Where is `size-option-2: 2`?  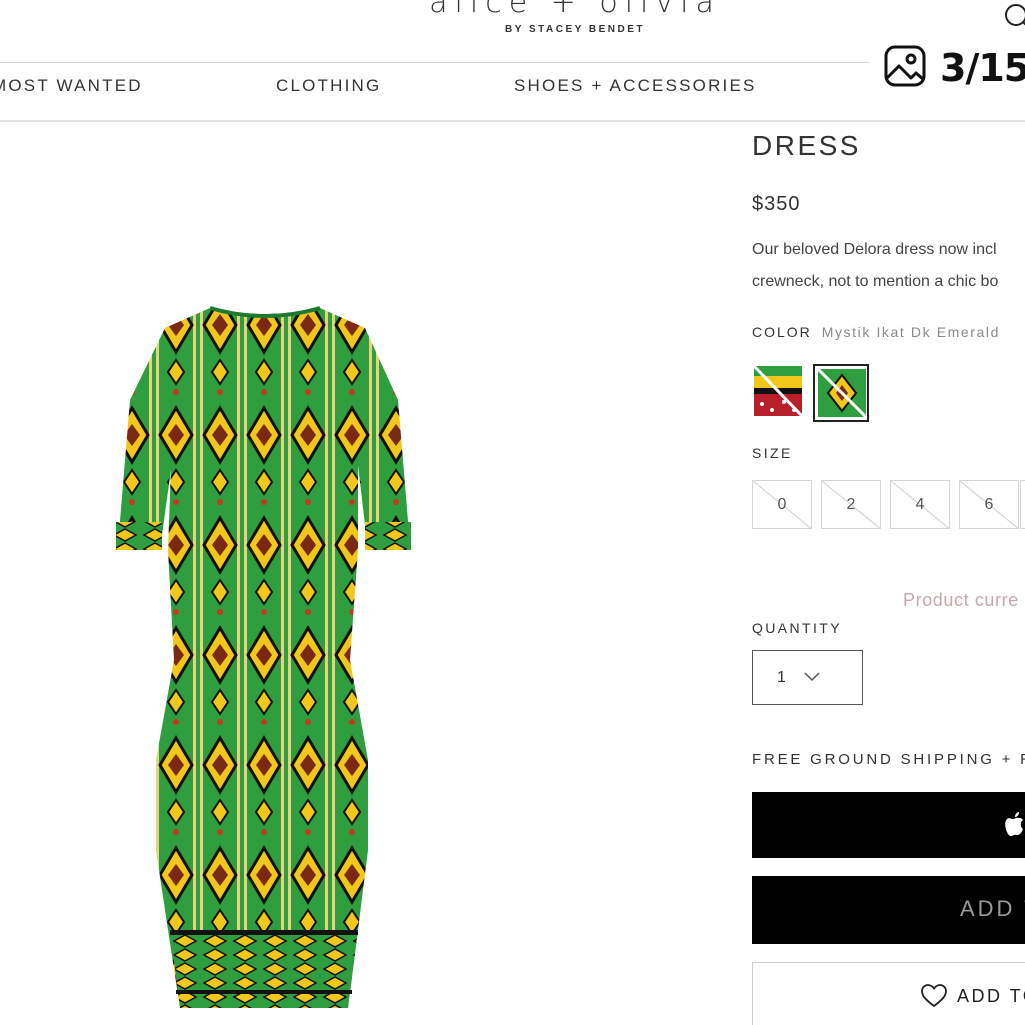 size-option-2: 2 is located at coordinates (851, 504).